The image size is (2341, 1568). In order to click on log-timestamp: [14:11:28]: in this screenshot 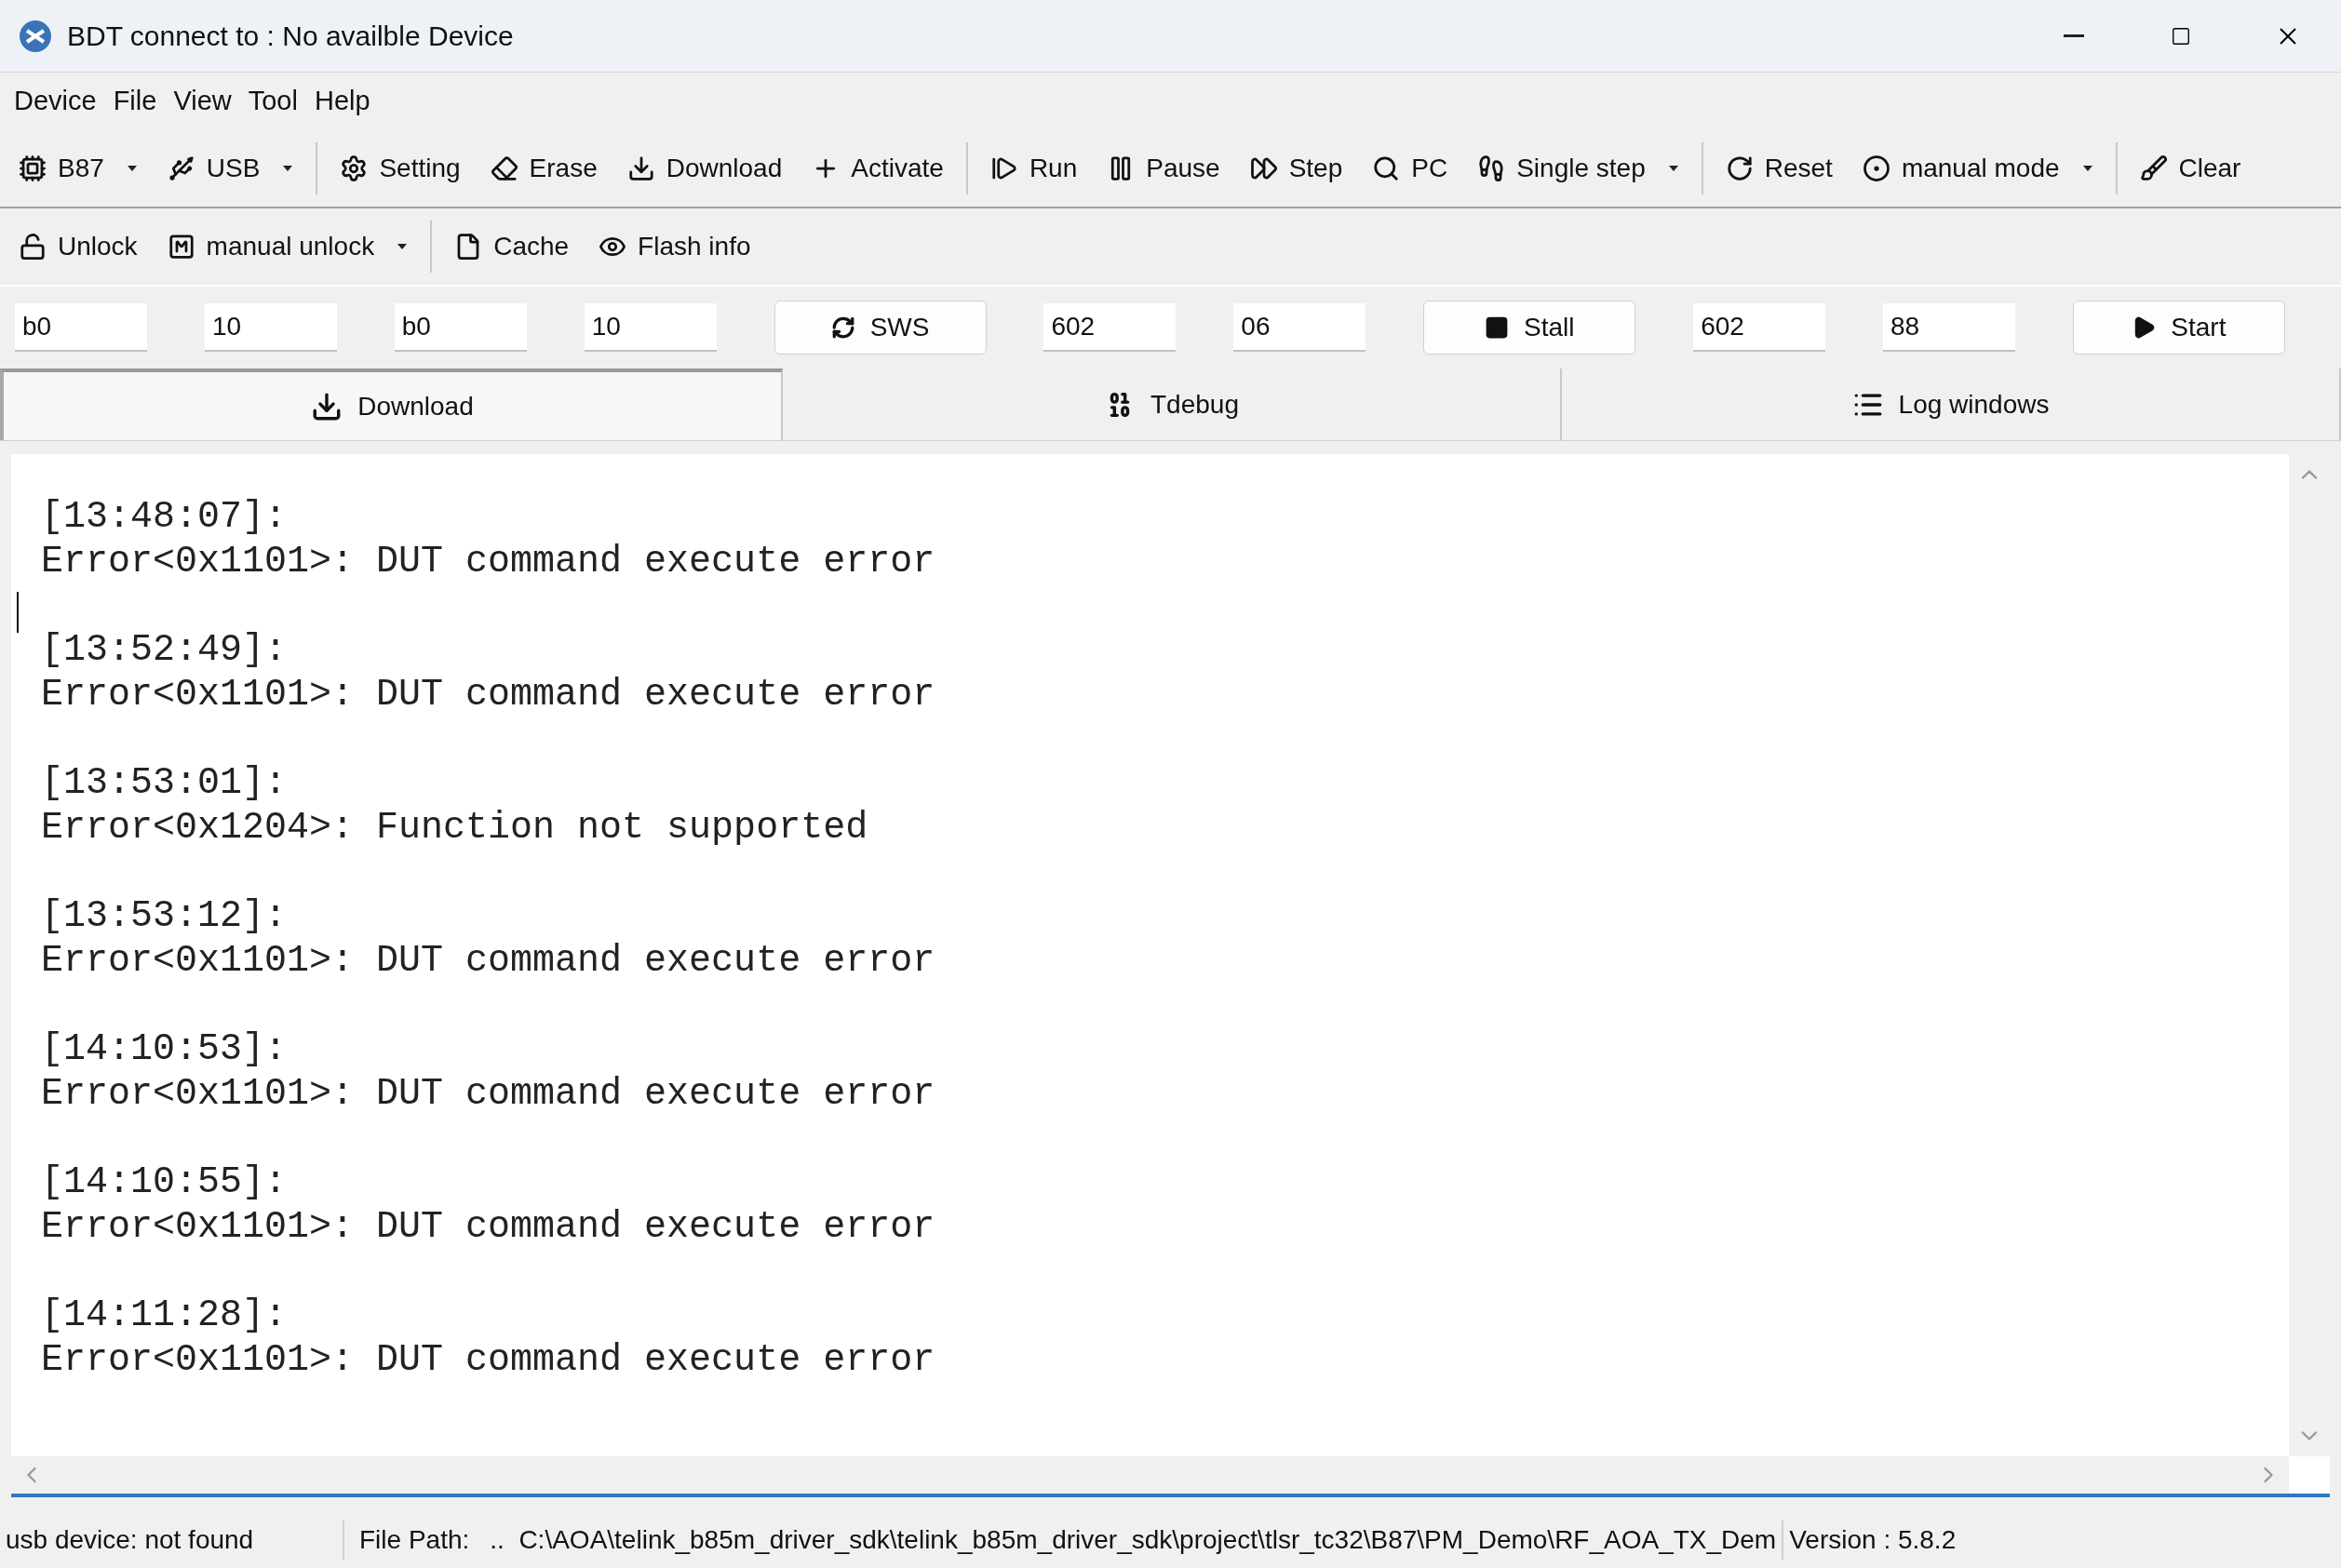, I will do `click(165, 1315)`.